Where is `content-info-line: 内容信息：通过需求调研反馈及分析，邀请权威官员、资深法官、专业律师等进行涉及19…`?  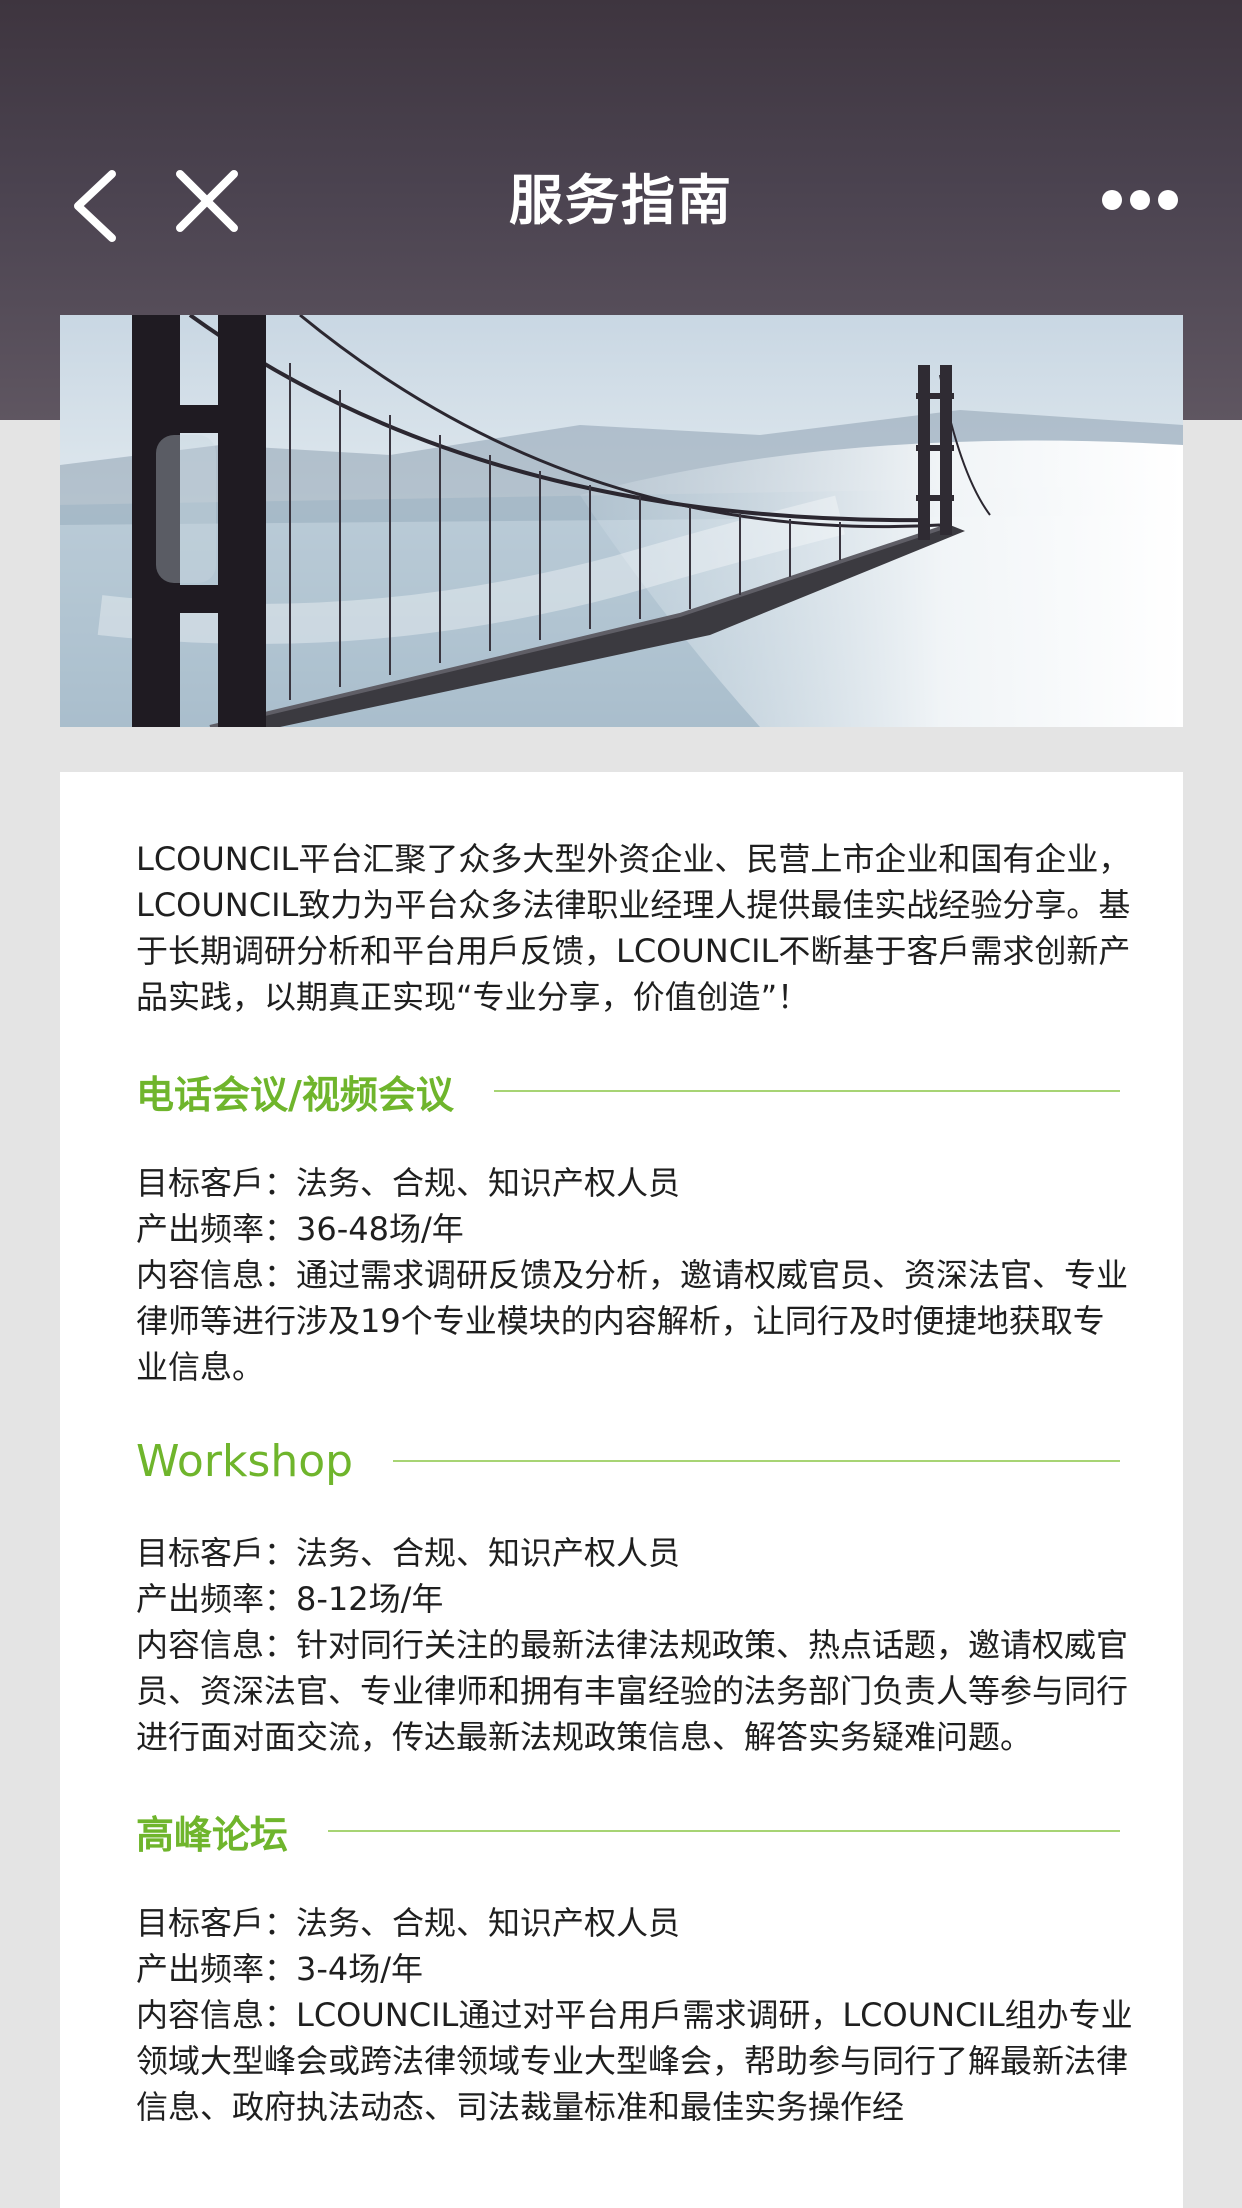 content-info-line: 内容信息：通过需求调研反馈及分析，邀请权威官员、资深法官、专业律师等进行涉及19… is located at coordinates (632, 1321).